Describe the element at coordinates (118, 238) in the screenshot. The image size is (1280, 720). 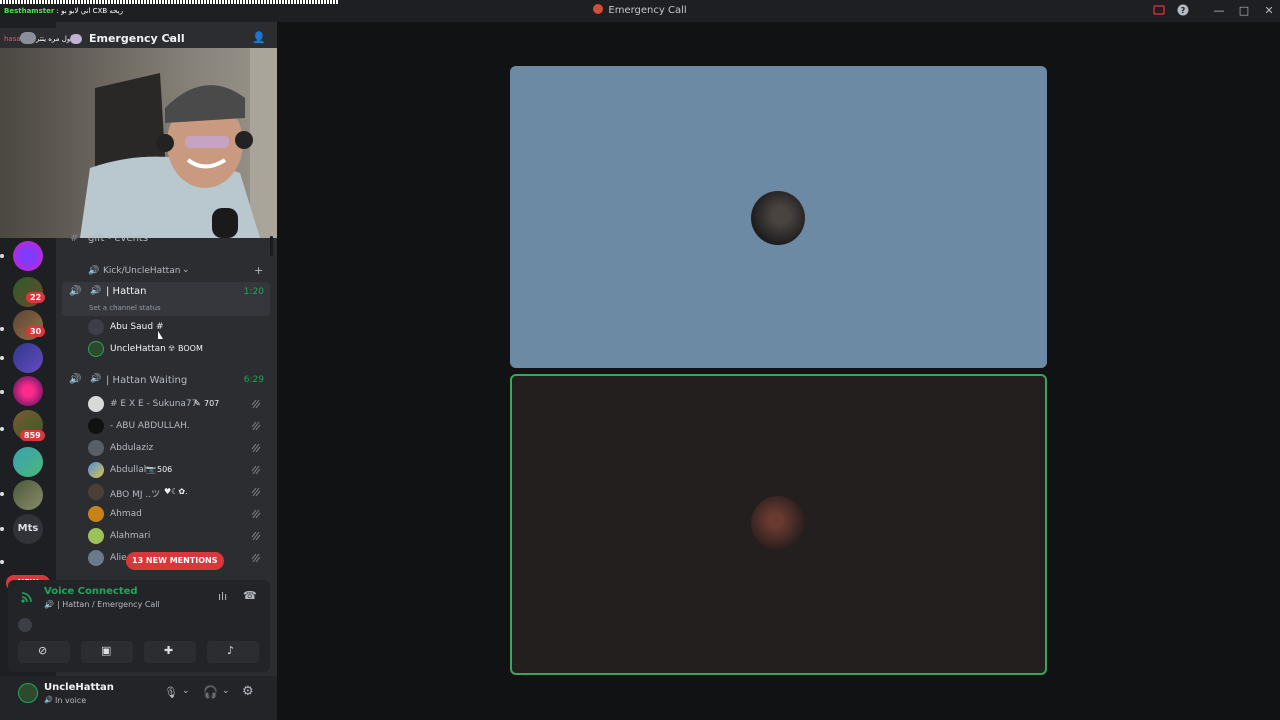
I see `text-channel-label: gift - events` at that location.